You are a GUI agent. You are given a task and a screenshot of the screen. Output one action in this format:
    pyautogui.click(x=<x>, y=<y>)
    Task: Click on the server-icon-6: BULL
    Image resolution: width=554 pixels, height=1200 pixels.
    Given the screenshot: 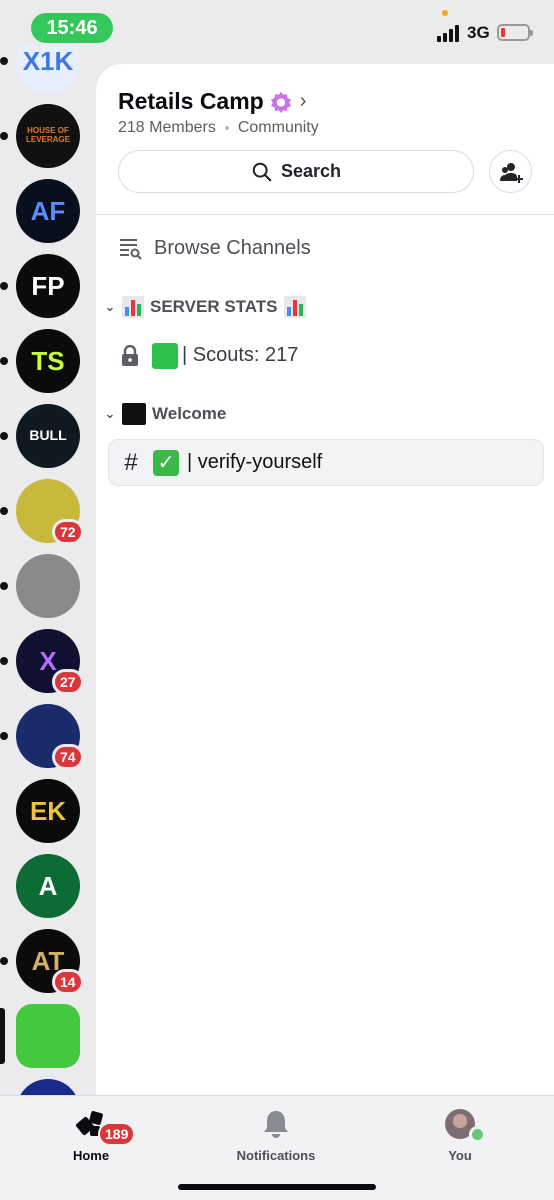 What is the action you would take?
    pyautogui.click(x=40, y=436)
    